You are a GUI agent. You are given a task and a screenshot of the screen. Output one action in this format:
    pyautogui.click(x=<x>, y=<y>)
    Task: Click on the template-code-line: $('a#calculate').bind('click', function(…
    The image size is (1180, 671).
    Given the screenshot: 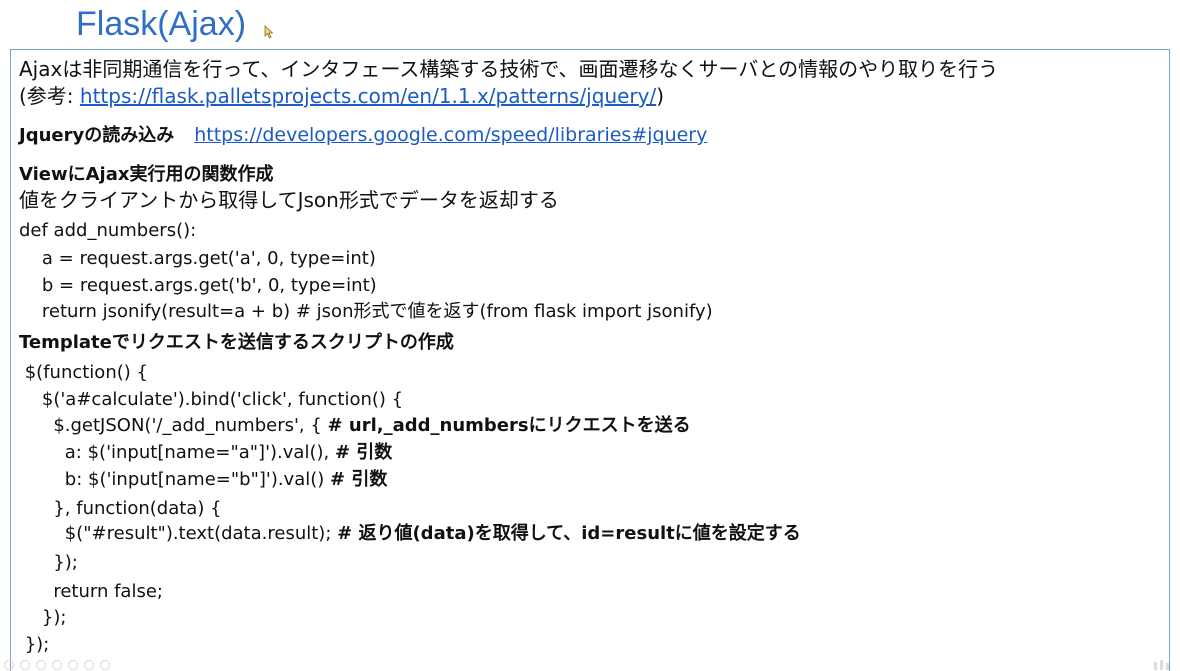 What is the action you would take?
    pyautogui.click(x=211, y=399)
    